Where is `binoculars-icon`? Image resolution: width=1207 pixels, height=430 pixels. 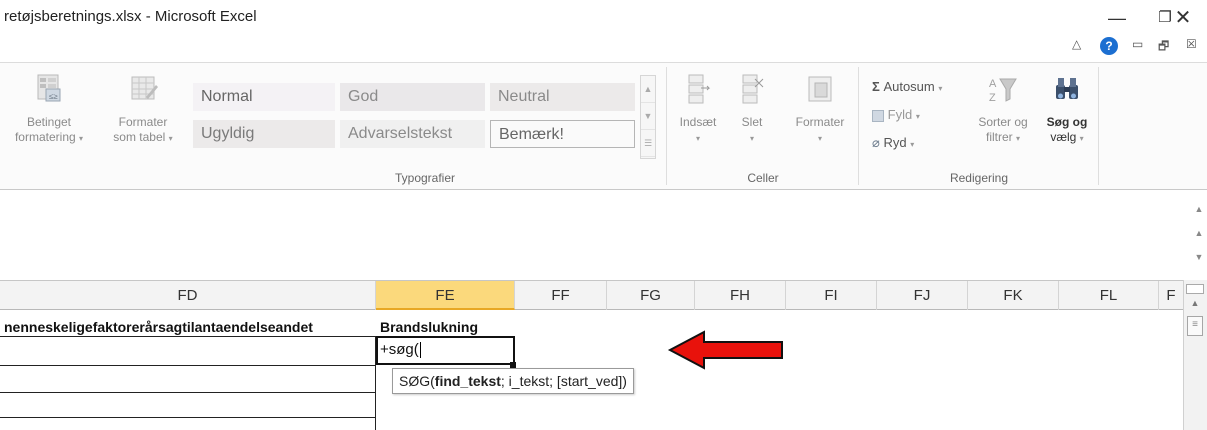
binoculars-icon is located at coordinates (1067, 88).